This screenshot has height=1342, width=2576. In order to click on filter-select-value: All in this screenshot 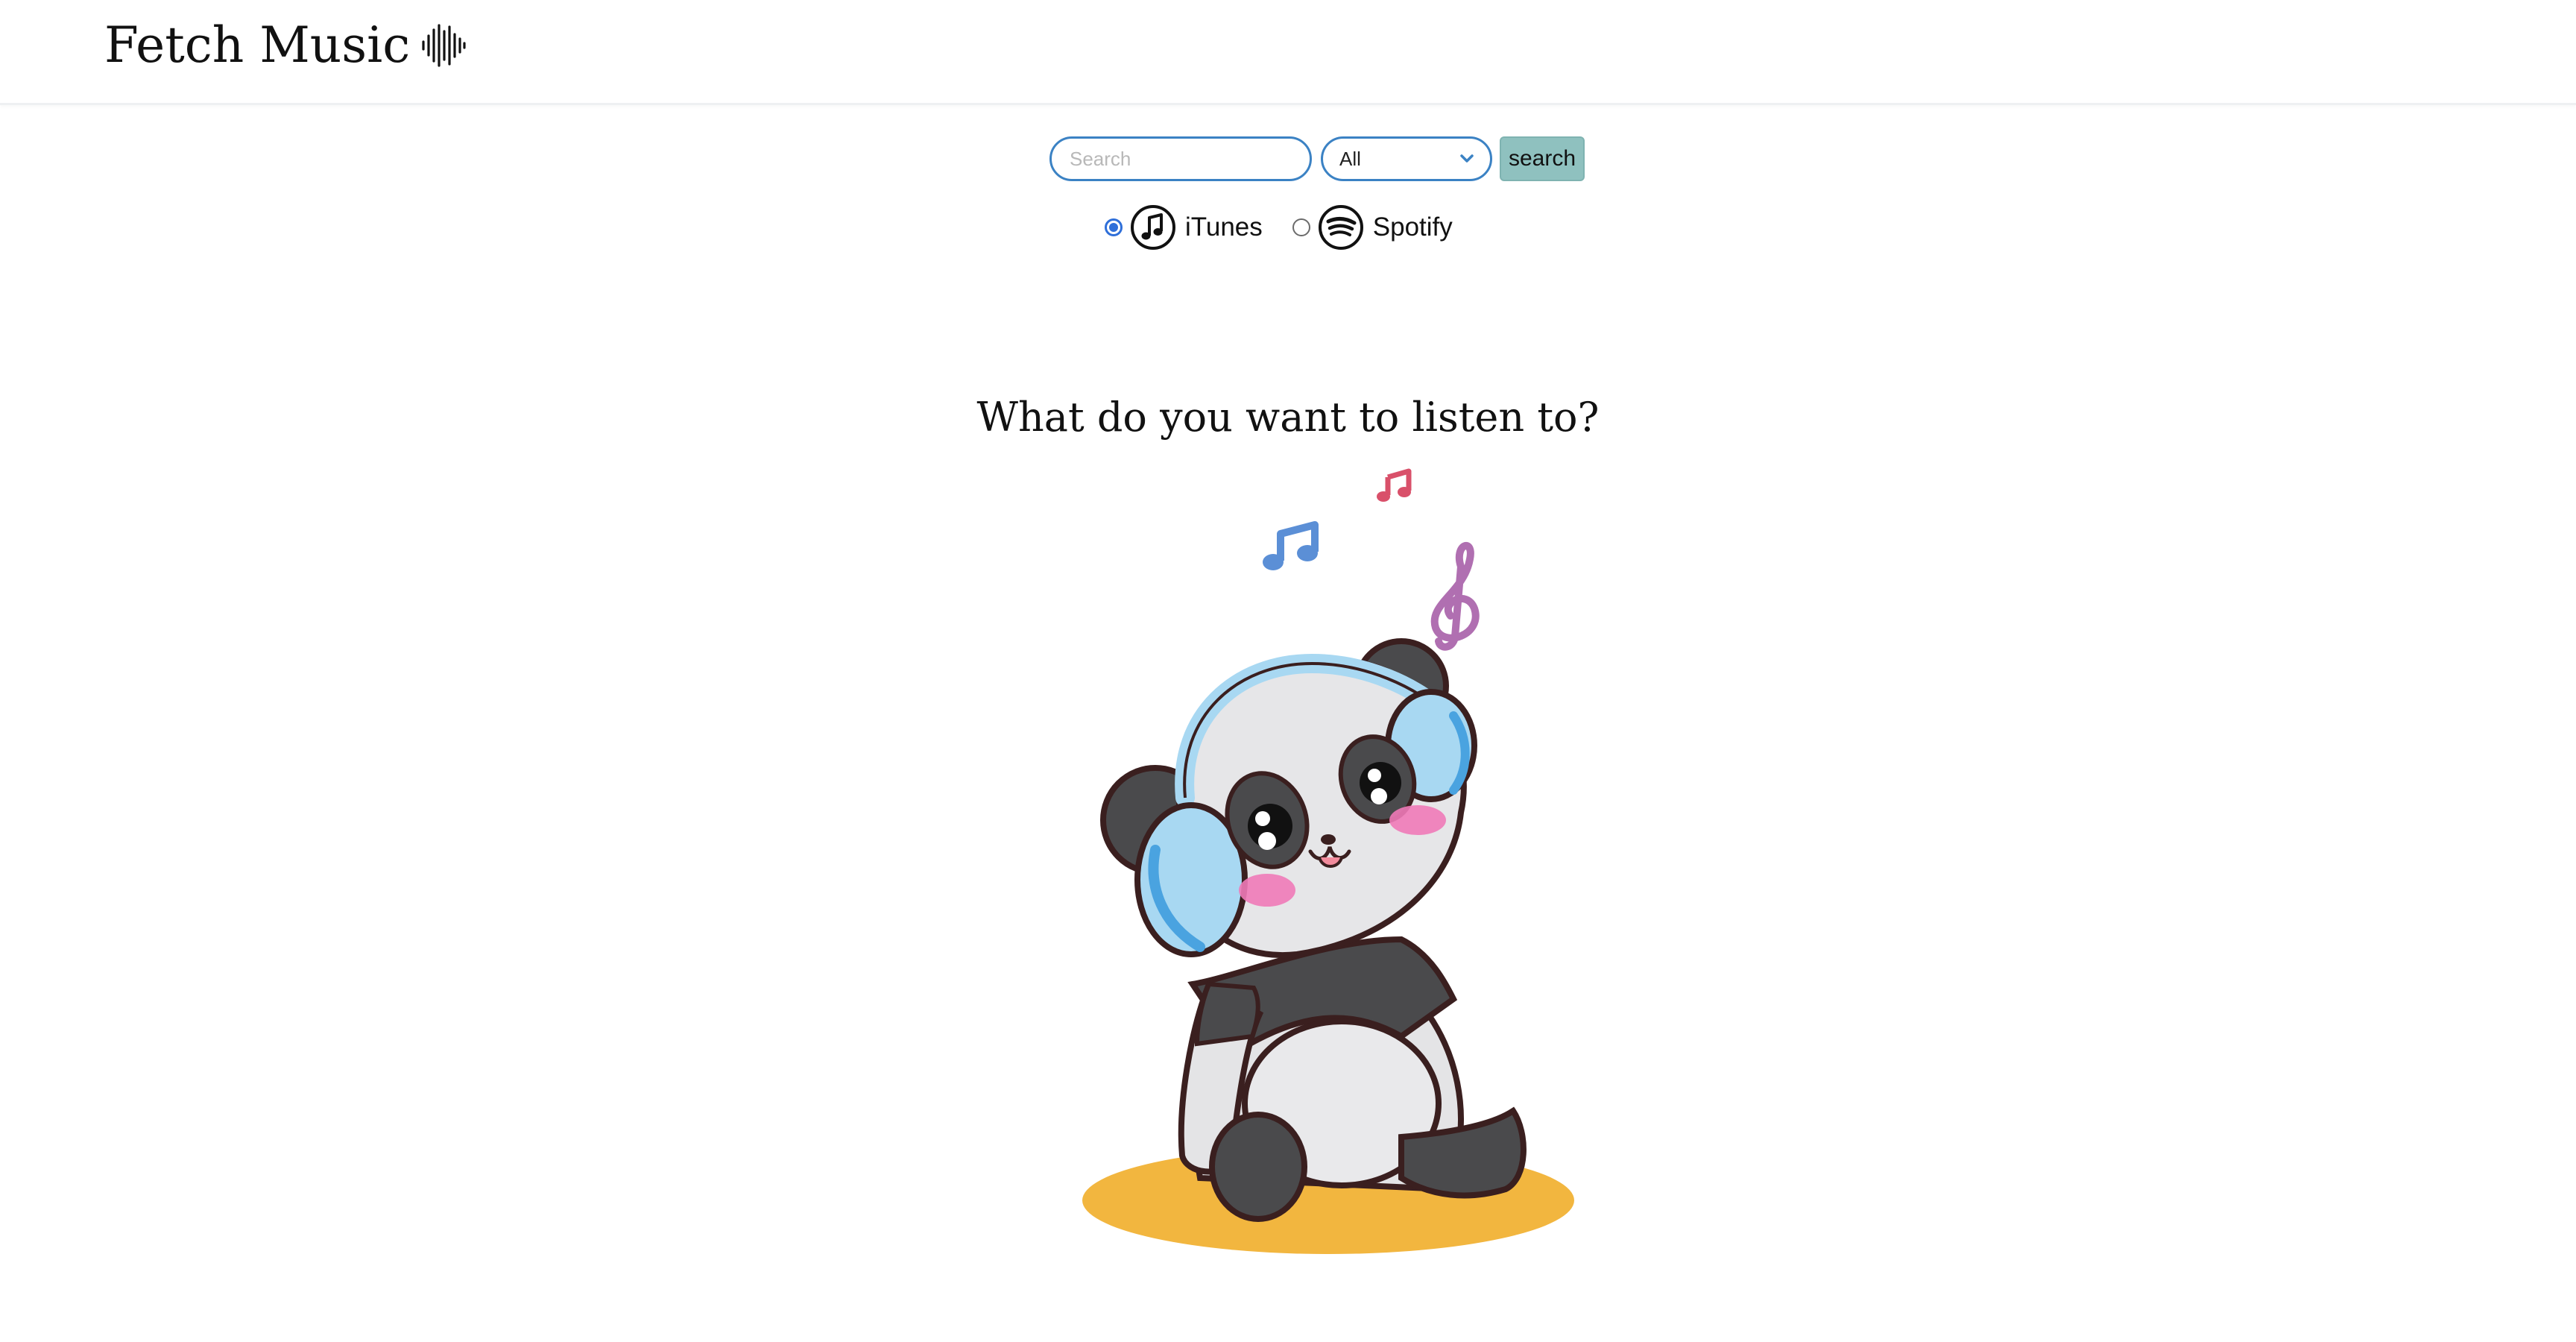, I will do `click(1350, 158)`.